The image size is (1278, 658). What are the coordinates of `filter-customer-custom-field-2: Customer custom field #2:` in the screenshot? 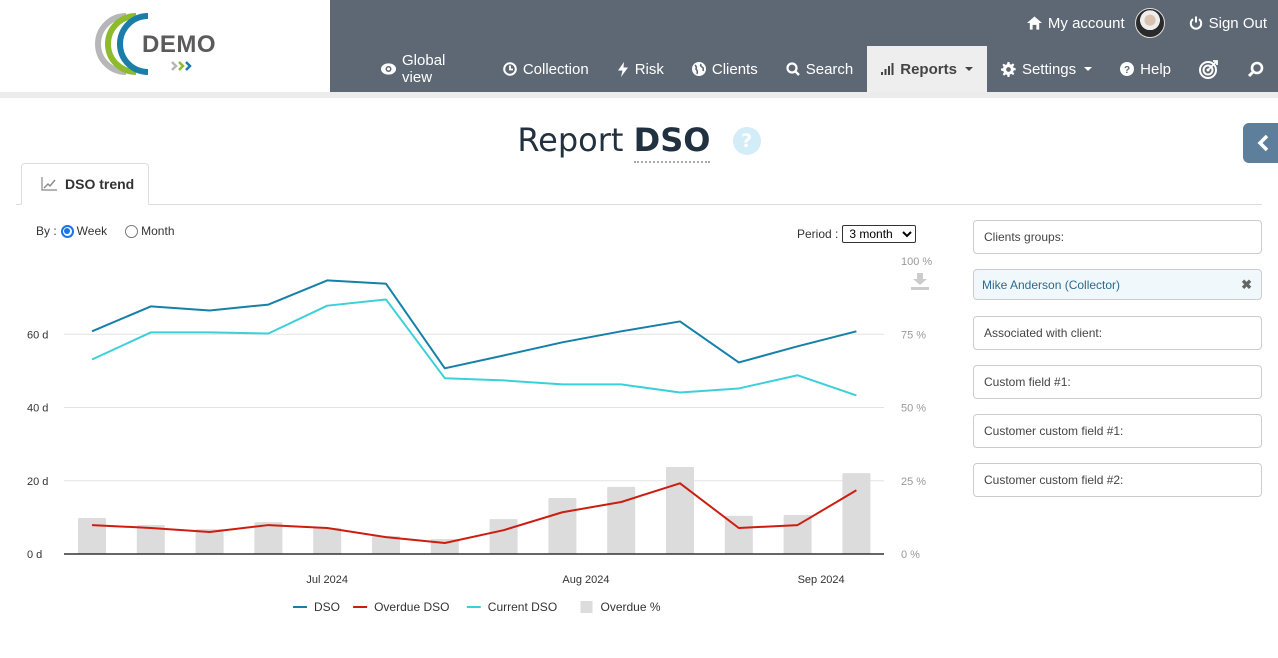 It's located at (1117, 480).